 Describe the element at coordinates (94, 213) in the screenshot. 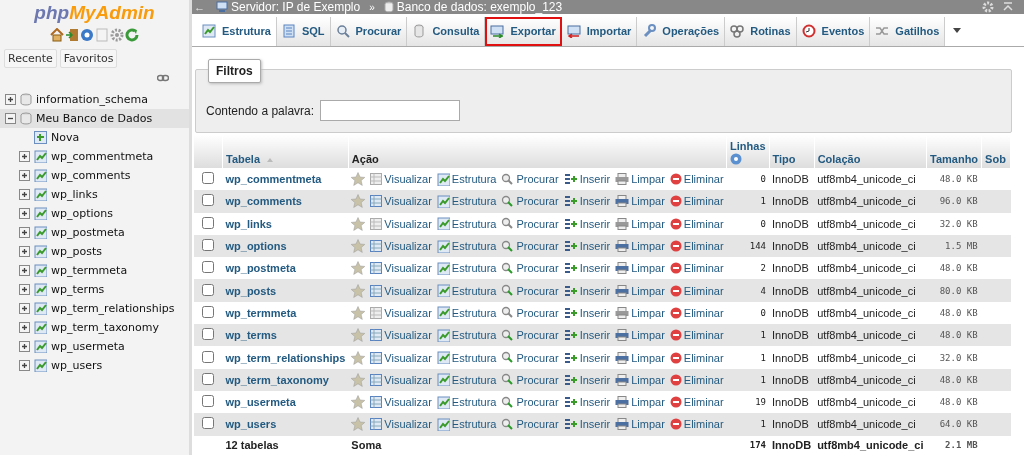

I see `table-item: wp_options` at that location.